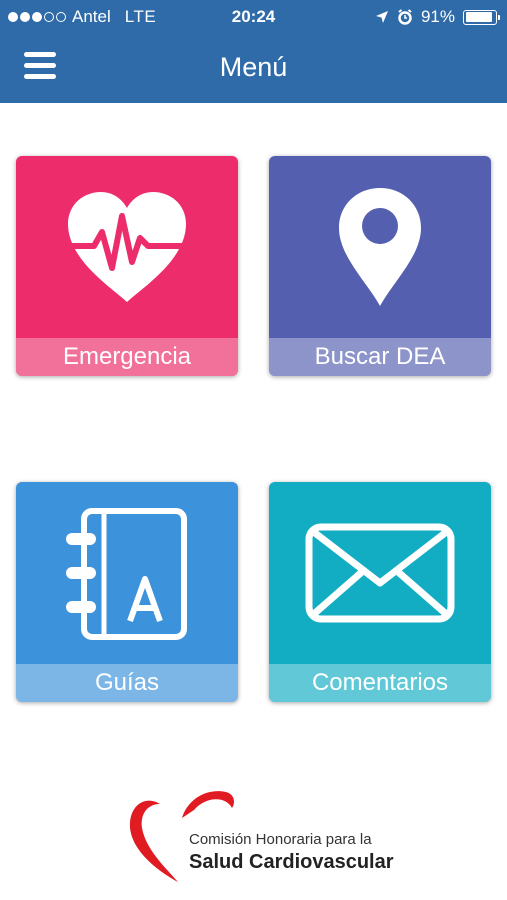 This screenshot has width=507, height=900. I want to click on location-arrow-icon, so click(381, 17).